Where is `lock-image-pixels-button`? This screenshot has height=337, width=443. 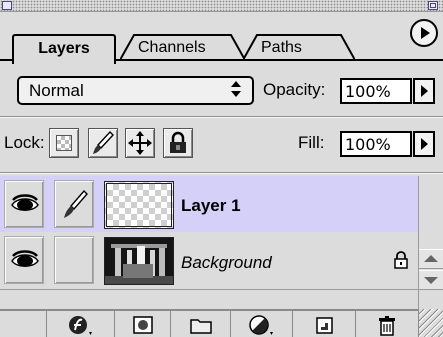 lock-image-pixels-button is located at coordinates (103, 143).